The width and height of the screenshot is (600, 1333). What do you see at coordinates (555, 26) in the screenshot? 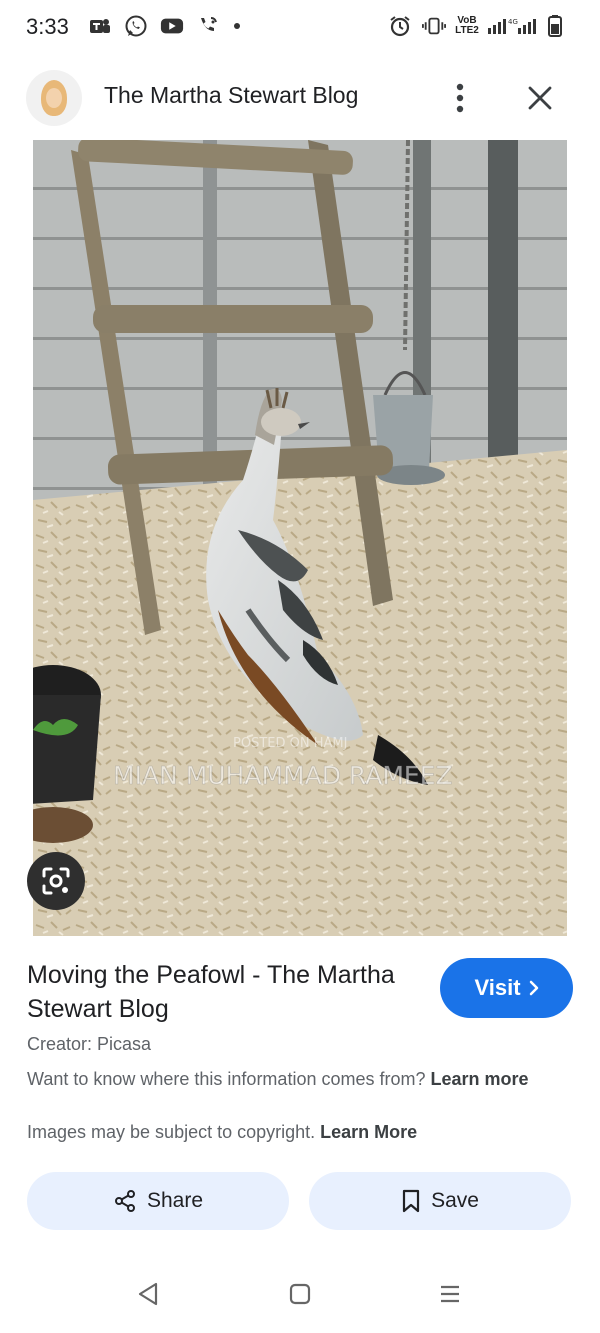
I see `battery-icon` at bounding box center [555, 26].